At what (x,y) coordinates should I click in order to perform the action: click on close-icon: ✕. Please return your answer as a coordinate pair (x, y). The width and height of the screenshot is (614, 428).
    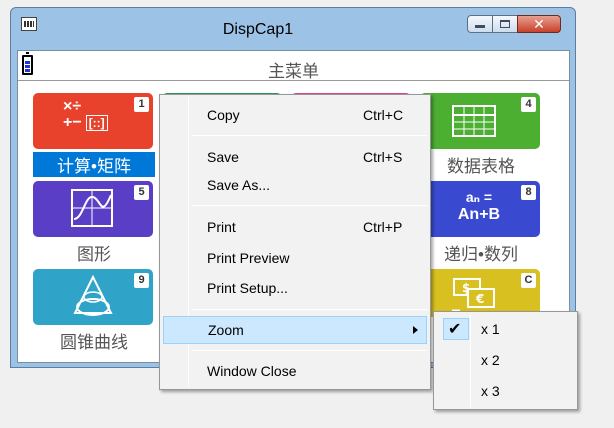
    Looking at the image, I should click on (539, 24).